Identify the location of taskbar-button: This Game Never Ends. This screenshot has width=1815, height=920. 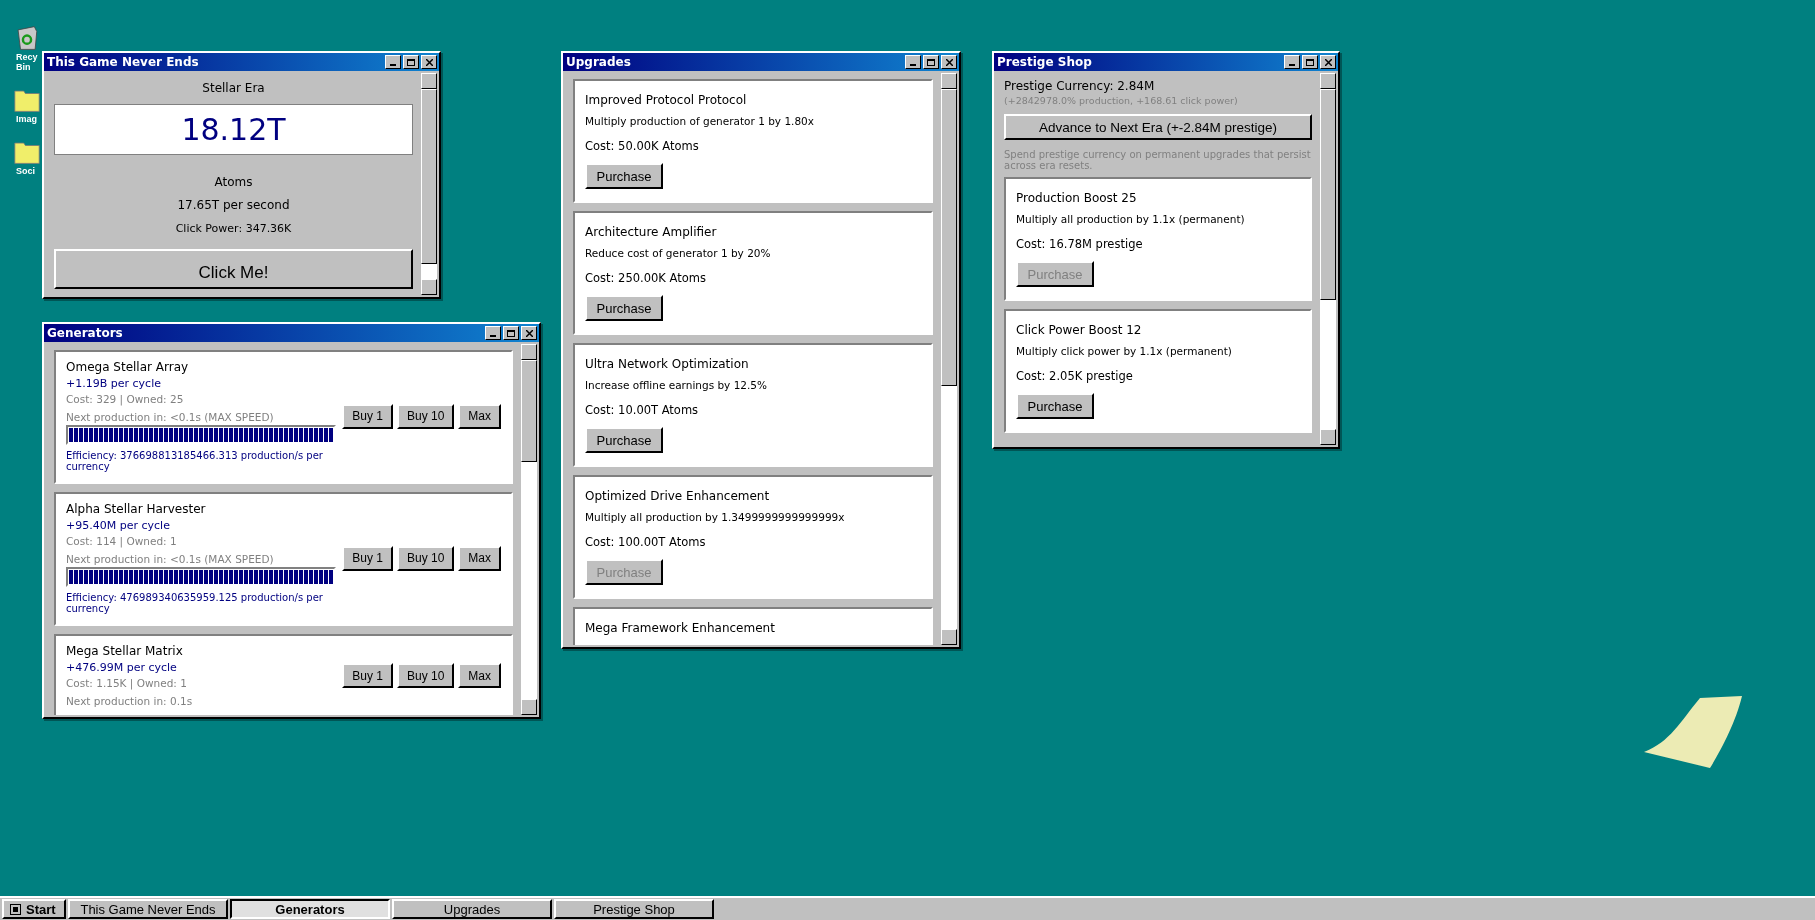
(148, 909).